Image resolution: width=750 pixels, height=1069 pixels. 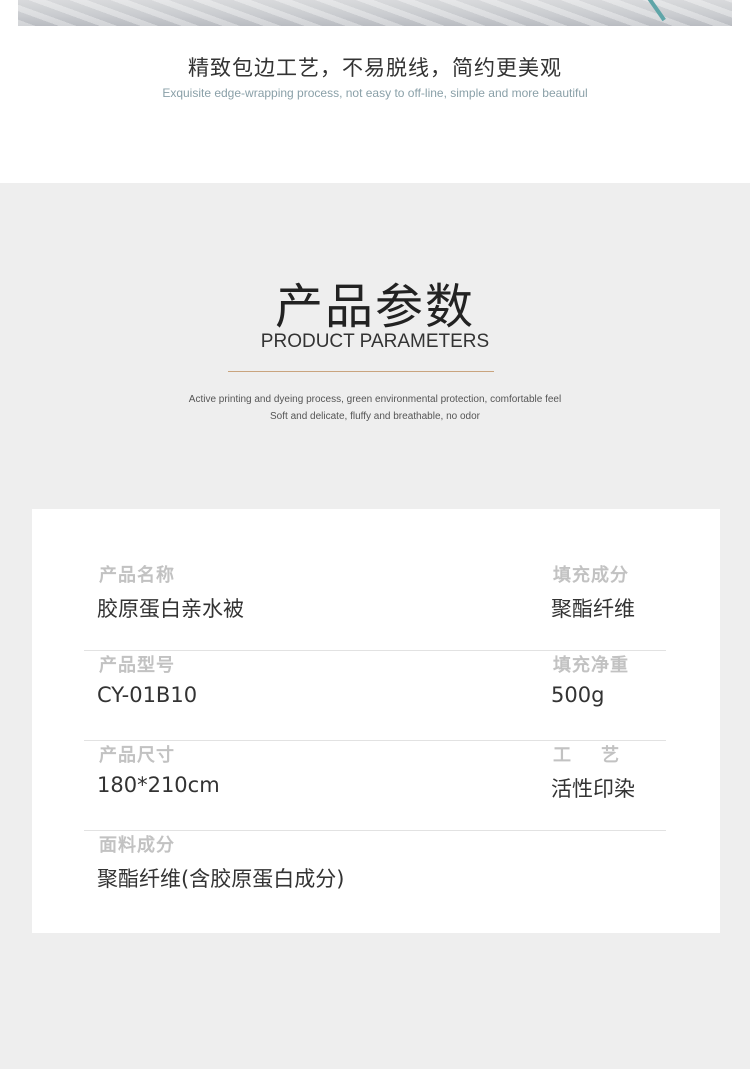 What do you see at coordinates (158, 785) in the screenshot?
I see `param-value: 180*210cm` at bounding box center [158, 785].